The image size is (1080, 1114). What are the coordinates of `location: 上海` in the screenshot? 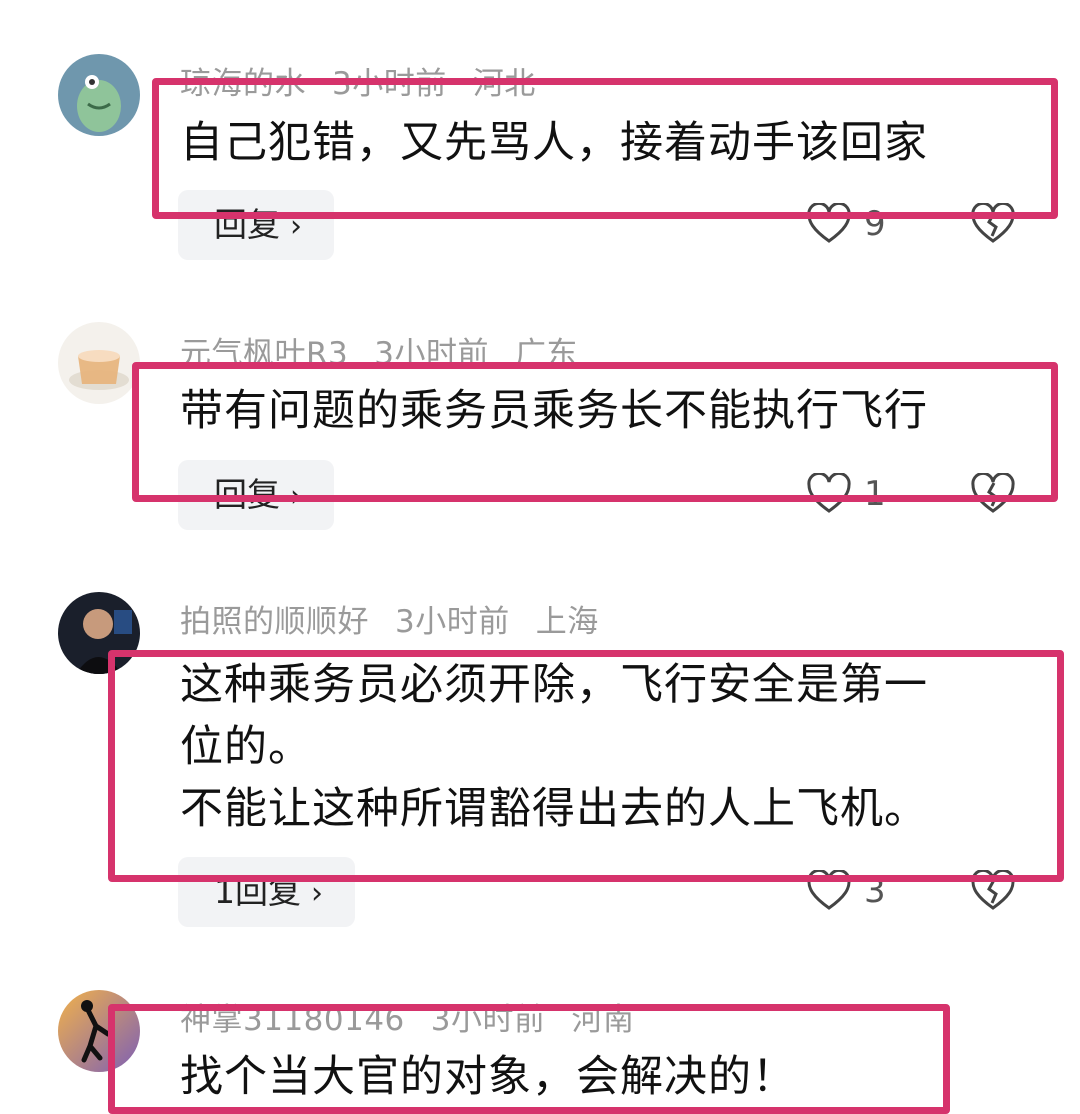 It's located at (567, 622).